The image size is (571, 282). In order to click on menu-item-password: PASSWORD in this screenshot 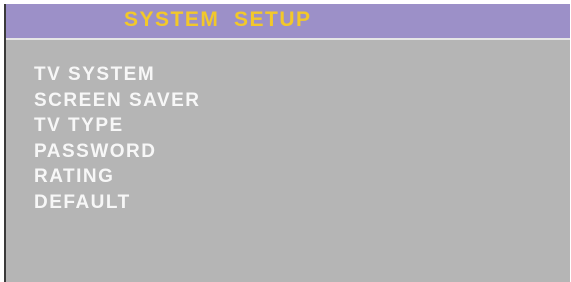, I will do `click(117, 152)`.